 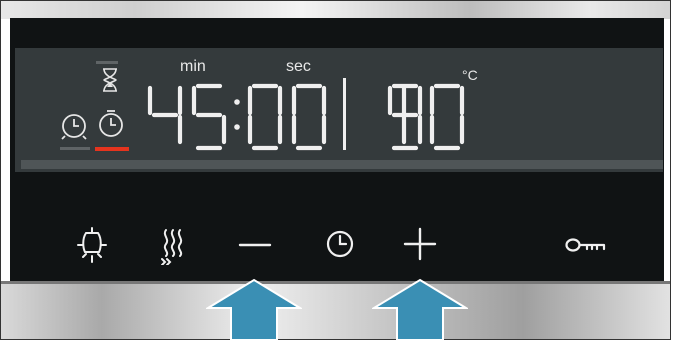 What do you see at coordinates (111, 123) in the screenshot?
I see `timer-duration-icon` at bounding box center [111, 123].